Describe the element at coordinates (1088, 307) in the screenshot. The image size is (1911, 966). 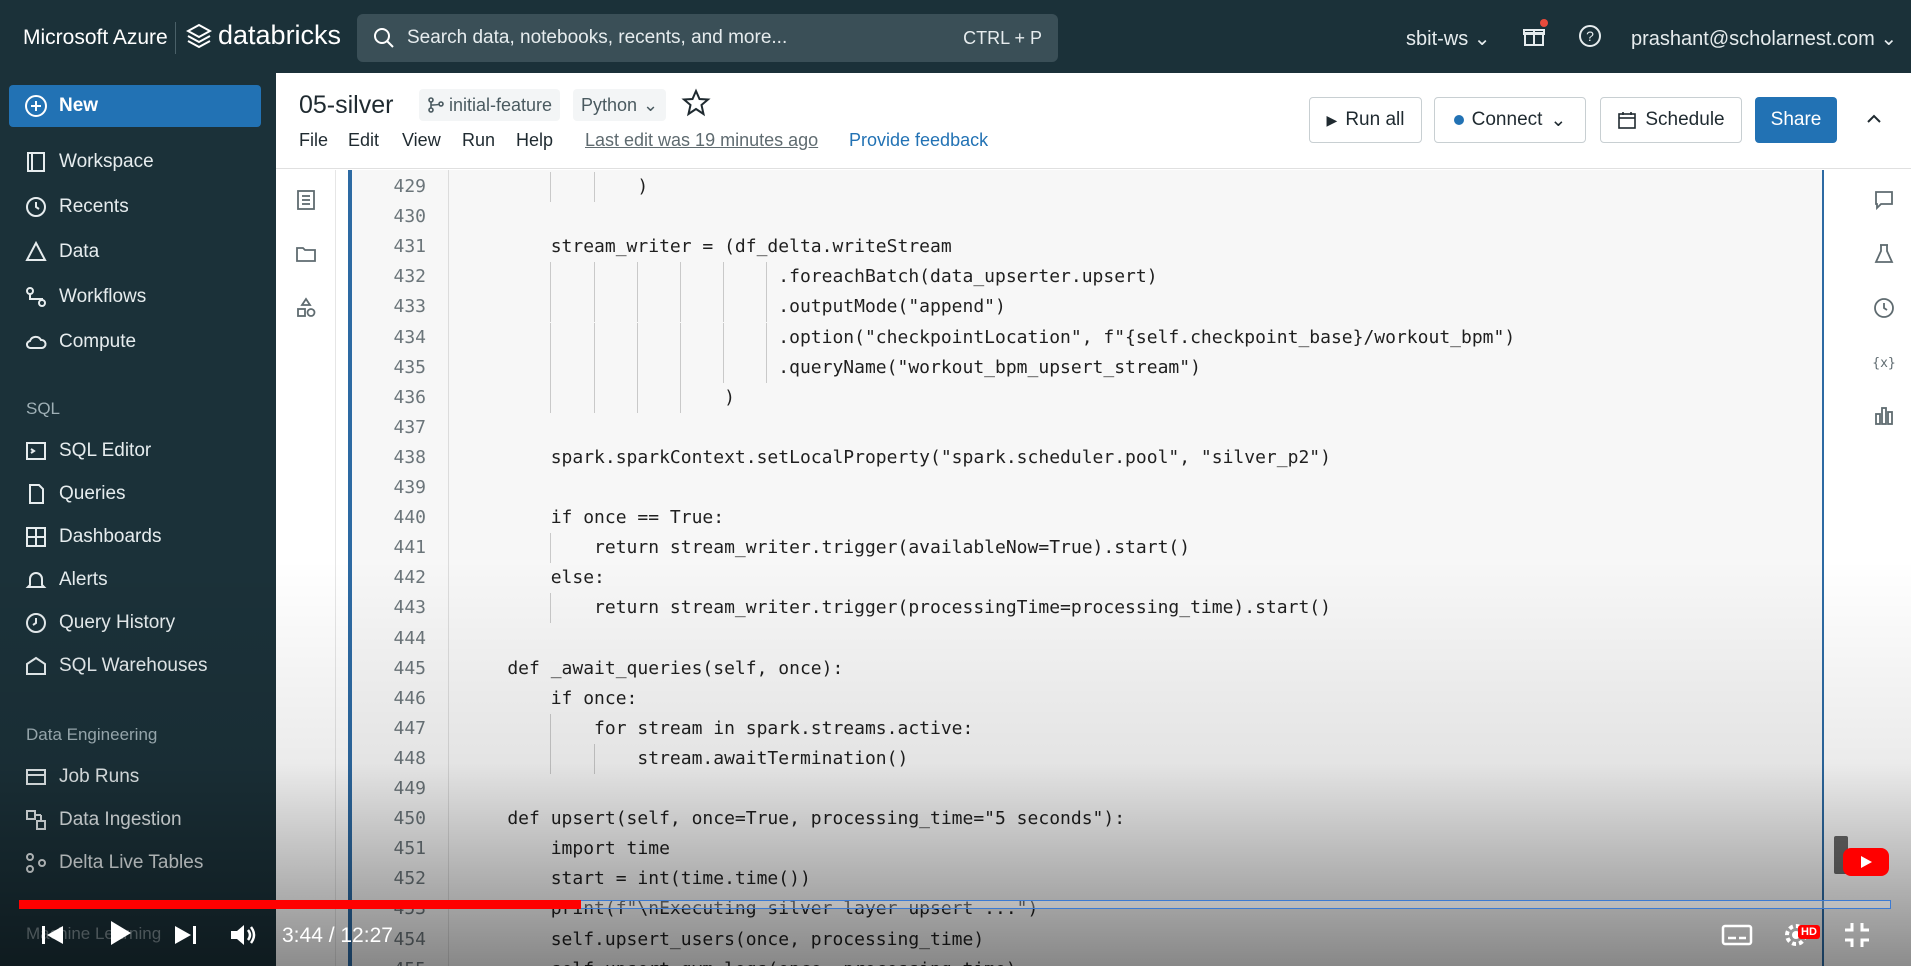
I see `code-line: 433 .outputMode("append")` at that location.